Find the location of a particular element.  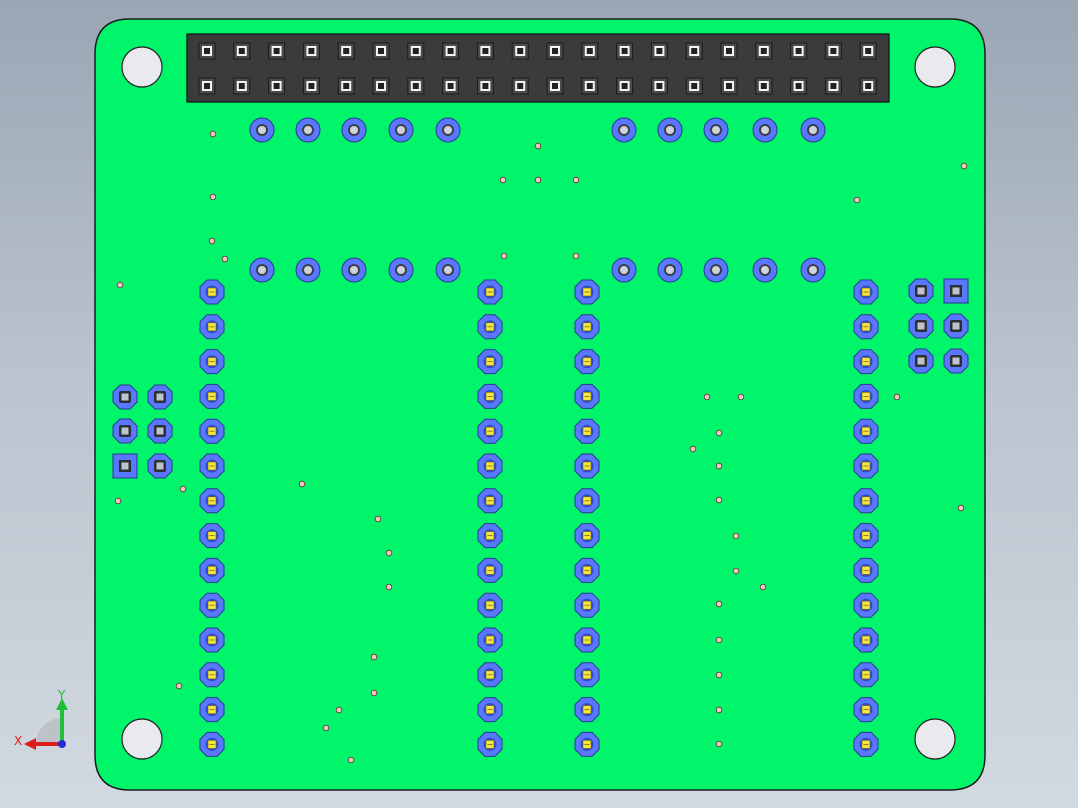

y-axis-label: Y is located at coordinates (61, 695).